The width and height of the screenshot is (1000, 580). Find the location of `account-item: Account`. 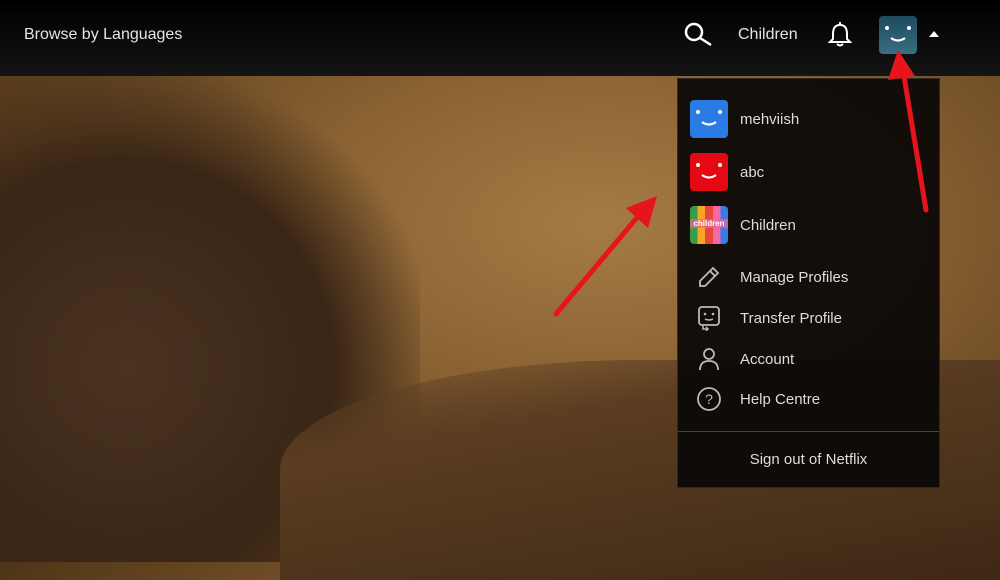

account-item: Account is located at coordinates (745, 359).